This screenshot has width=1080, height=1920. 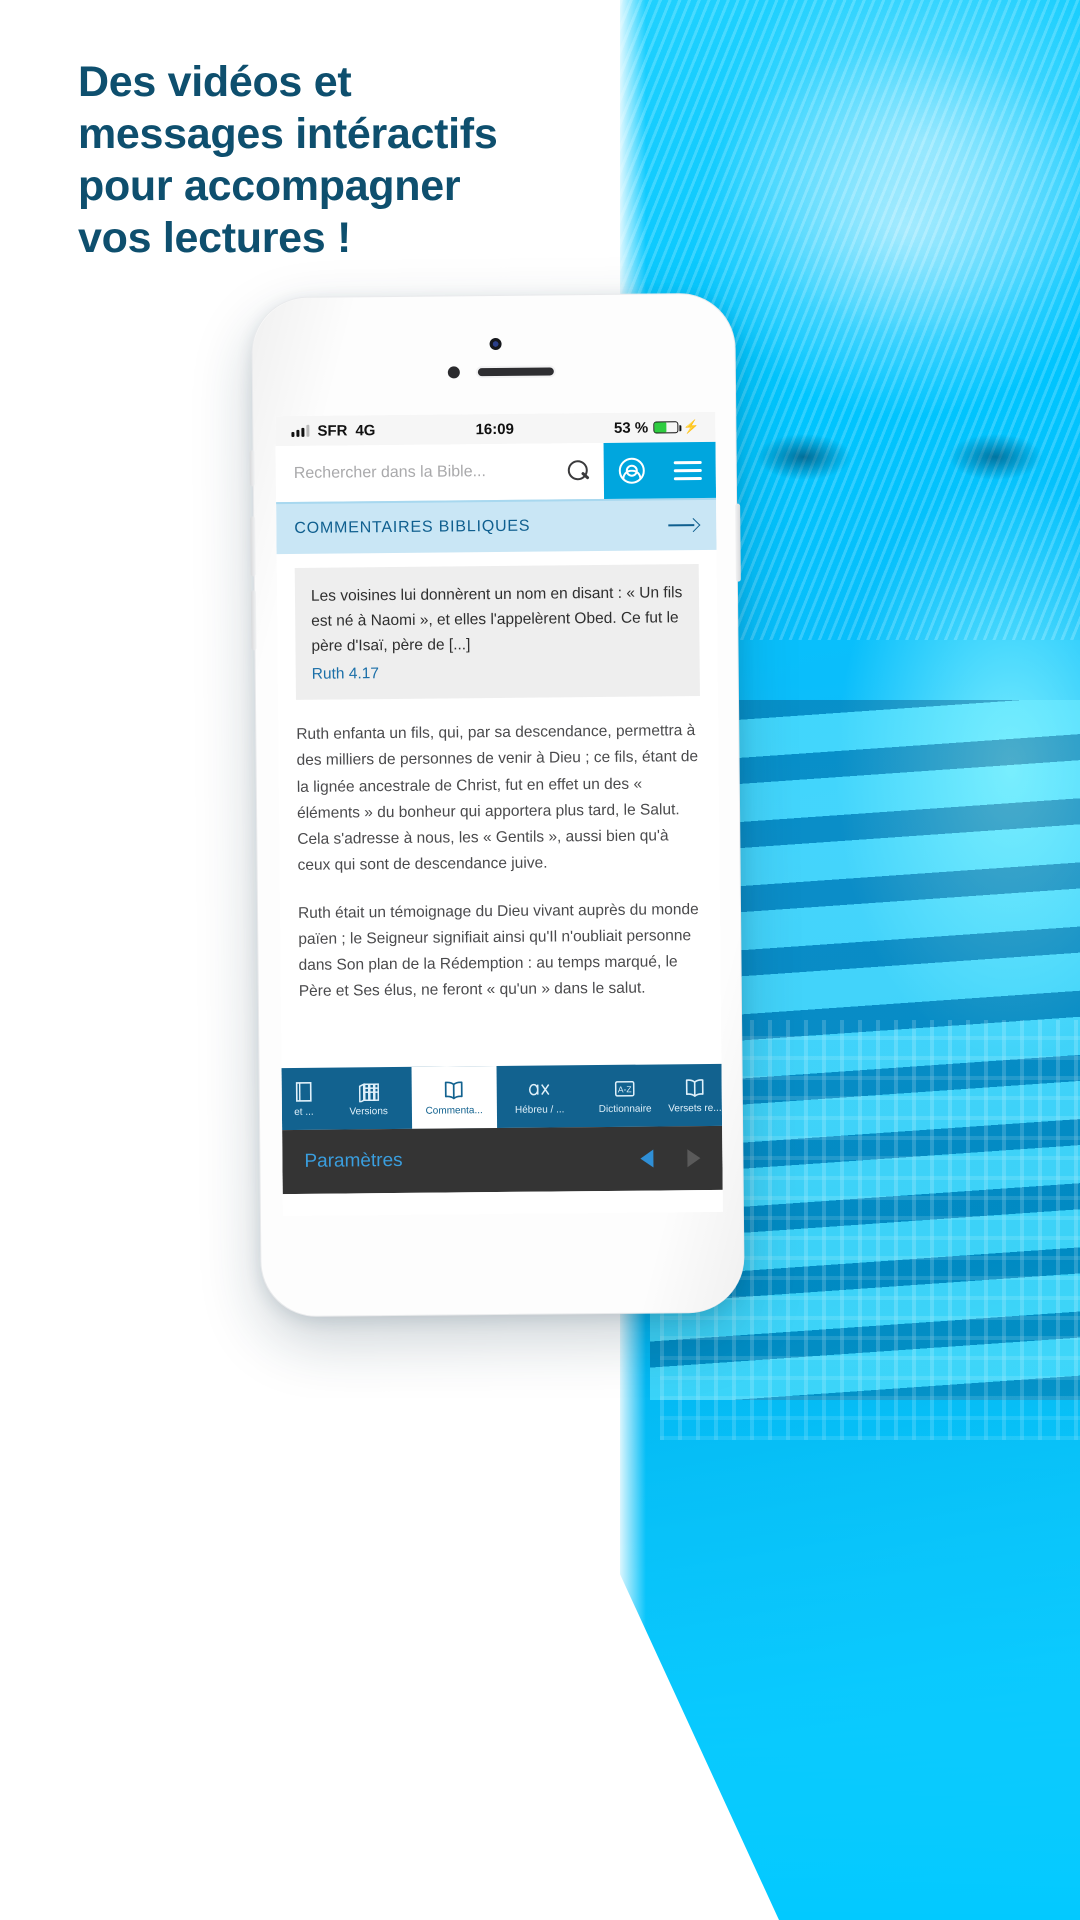 I want to click on tab-dictionnaire: A-Z Dictionnaire, so click(x=625, y=1095).